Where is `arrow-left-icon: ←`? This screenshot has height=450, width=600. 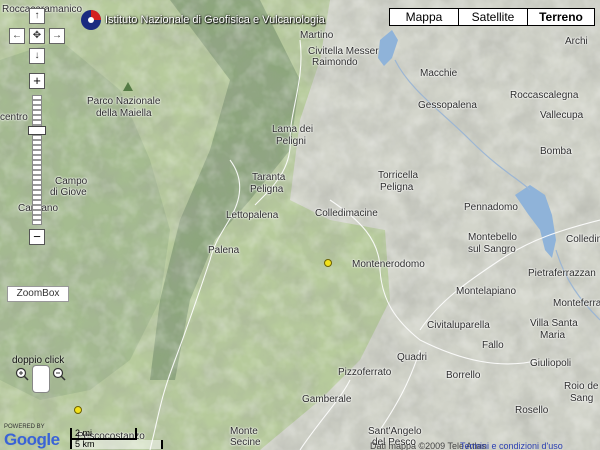
arrow-left-icon: ← is located at coordinates (17, 35).